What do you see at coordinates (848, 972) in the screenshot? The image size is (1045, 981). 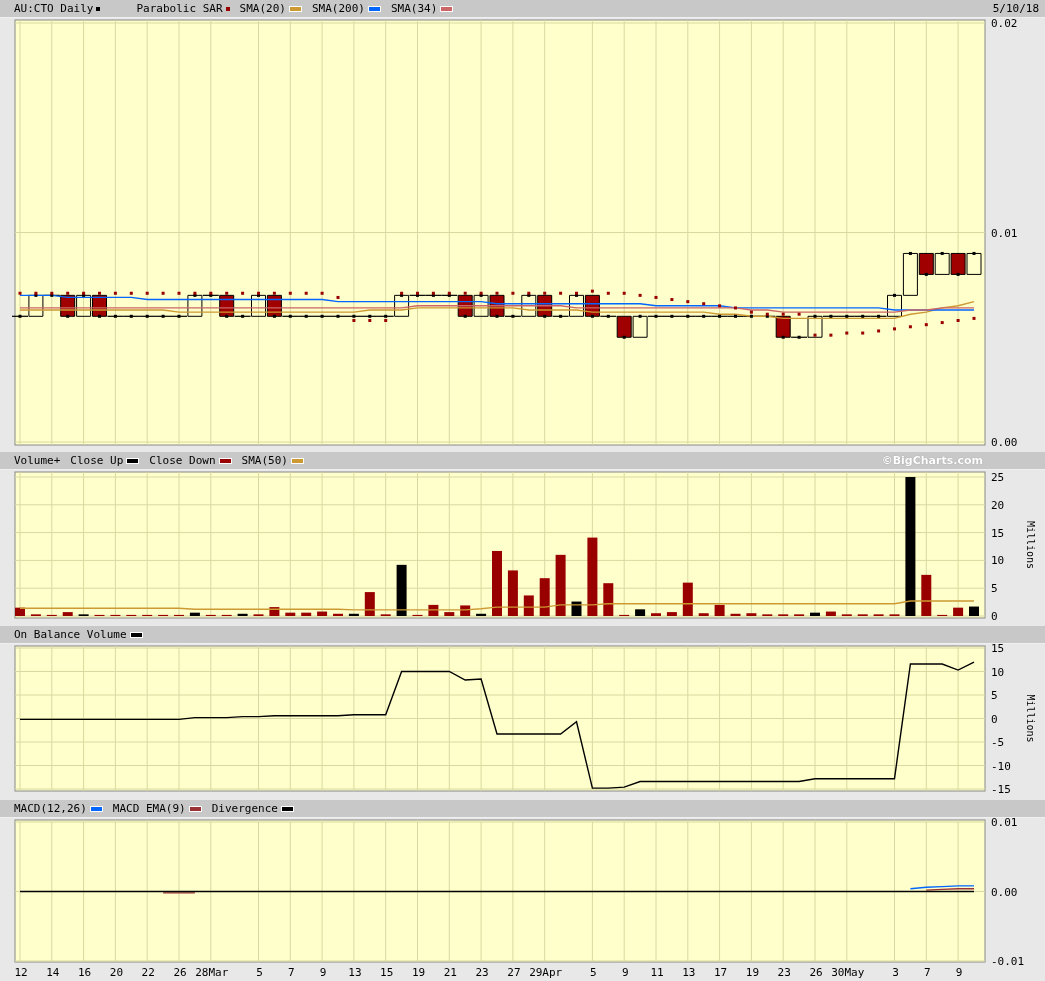 I see `x-axis-label: 30May` at bounding box center [848, 972].